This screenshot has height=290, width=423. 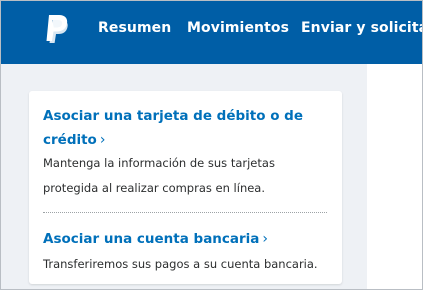 I want to click on right-panel, so click(x=394, y=176).